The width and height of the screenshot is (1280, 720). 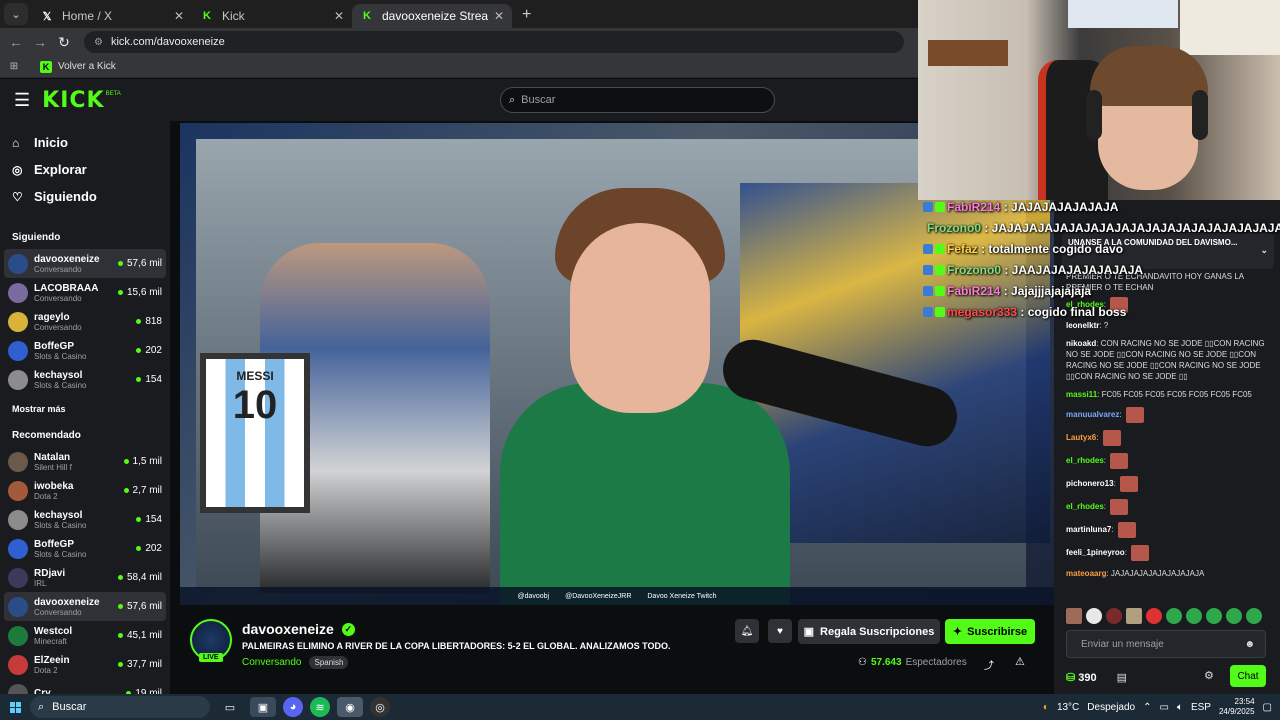 What do you see at coordinates (263, 707) in the screenshot?
I see `app-icon: ▣` at bounding box center [263, 707].